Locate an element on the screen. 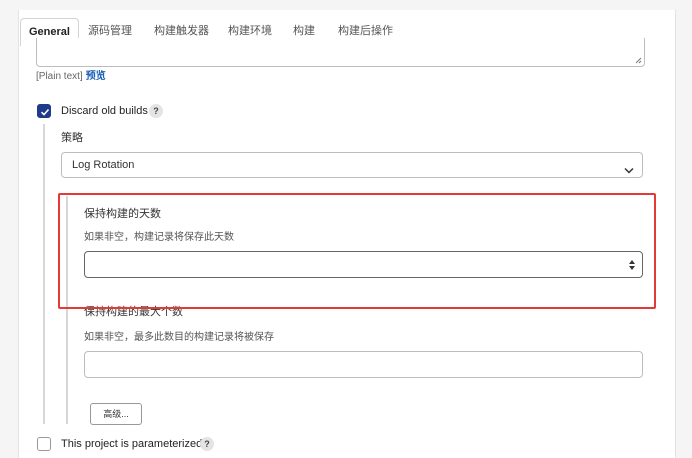  discard-section-guide is located at coordinates (44, 274).